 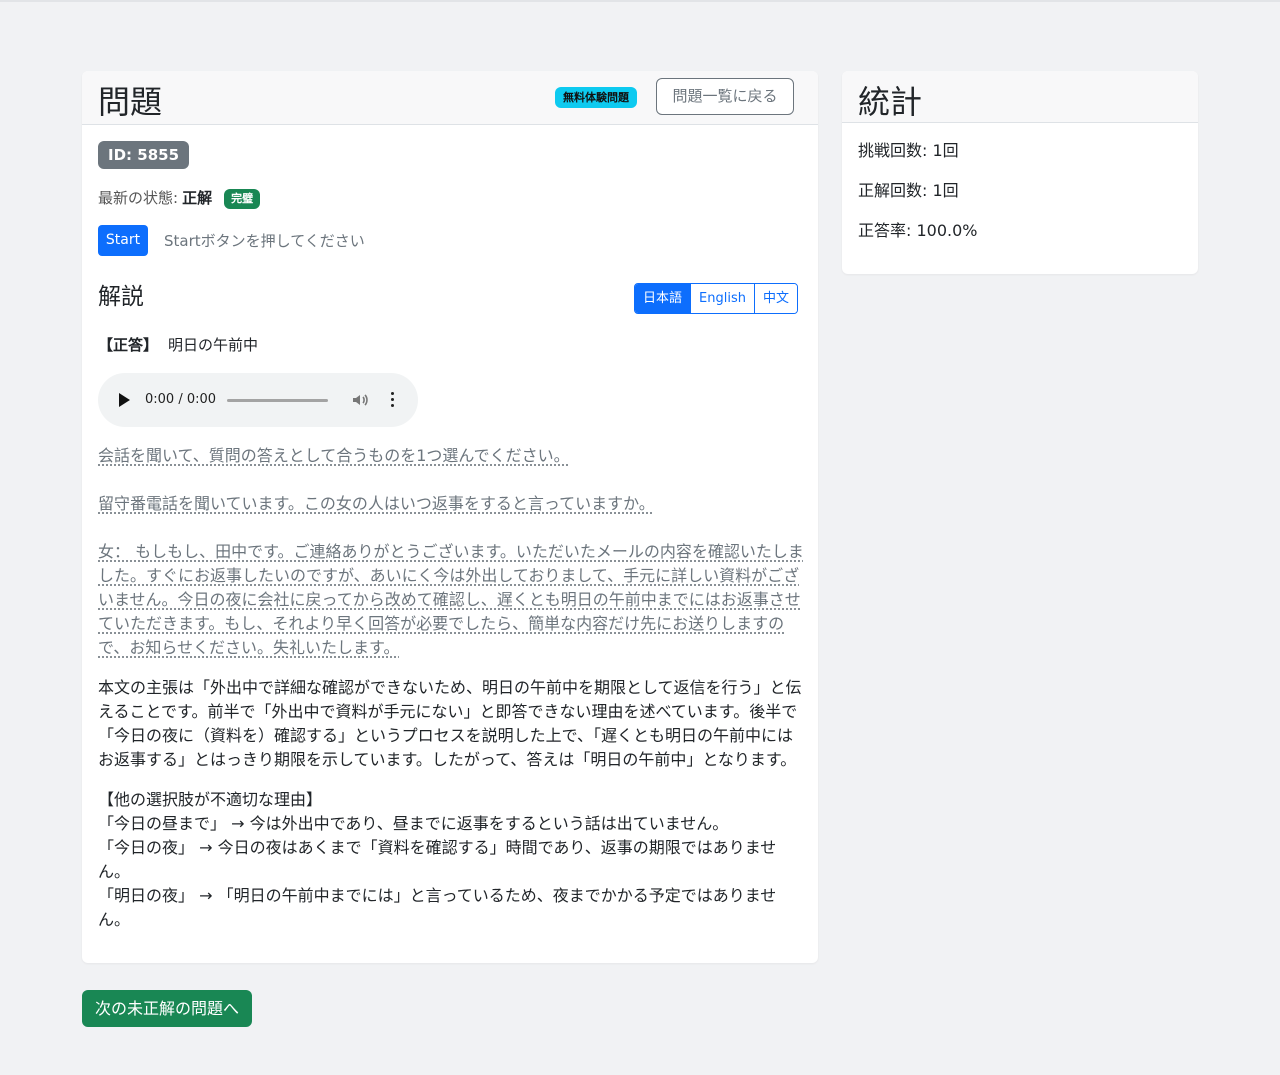 I want to click on other-options-title: 【他の選択肢が不適切な理由】, so click(x=210, y=799).